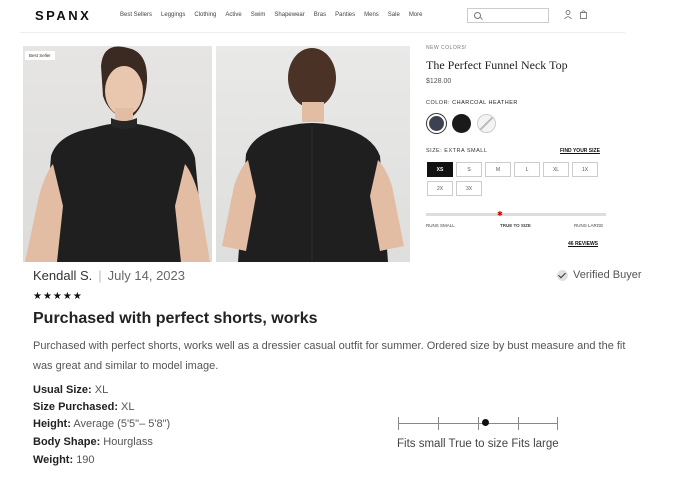 Image resolution: width=687 pixels, height=489 pixels. What do you see at coordinates (258, 15) in the screenshot?
I see `nav-swim: Swim` at bounding box center [258, 15].